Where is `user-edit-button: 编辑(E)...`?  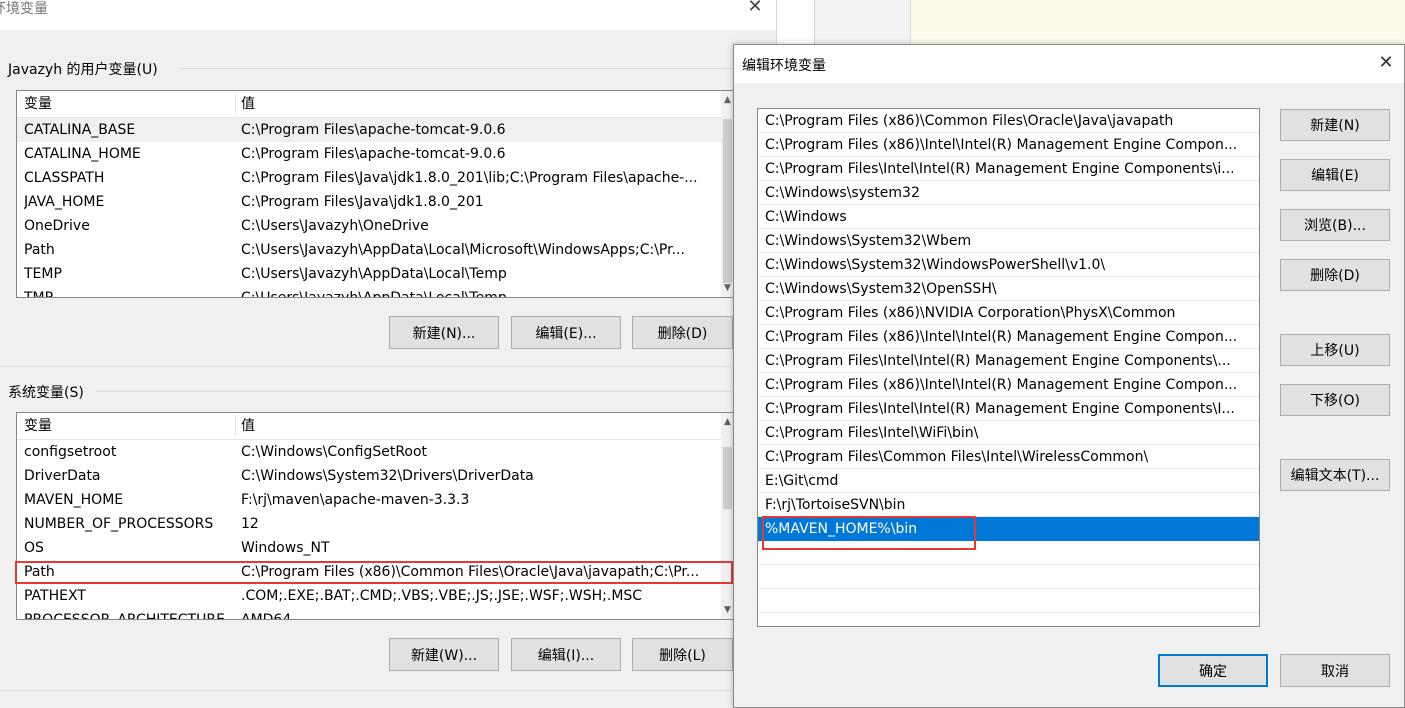 user-edit-button: 编辑(E)... is located at coordinates (566, 332).